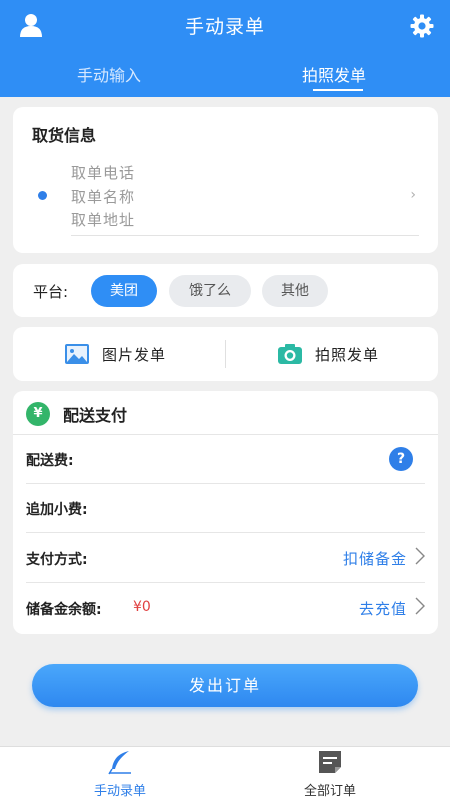 The height and width of the screenshot is (800, 450). I want to click on platform-option-meituan: 美团, so click(124, 291).